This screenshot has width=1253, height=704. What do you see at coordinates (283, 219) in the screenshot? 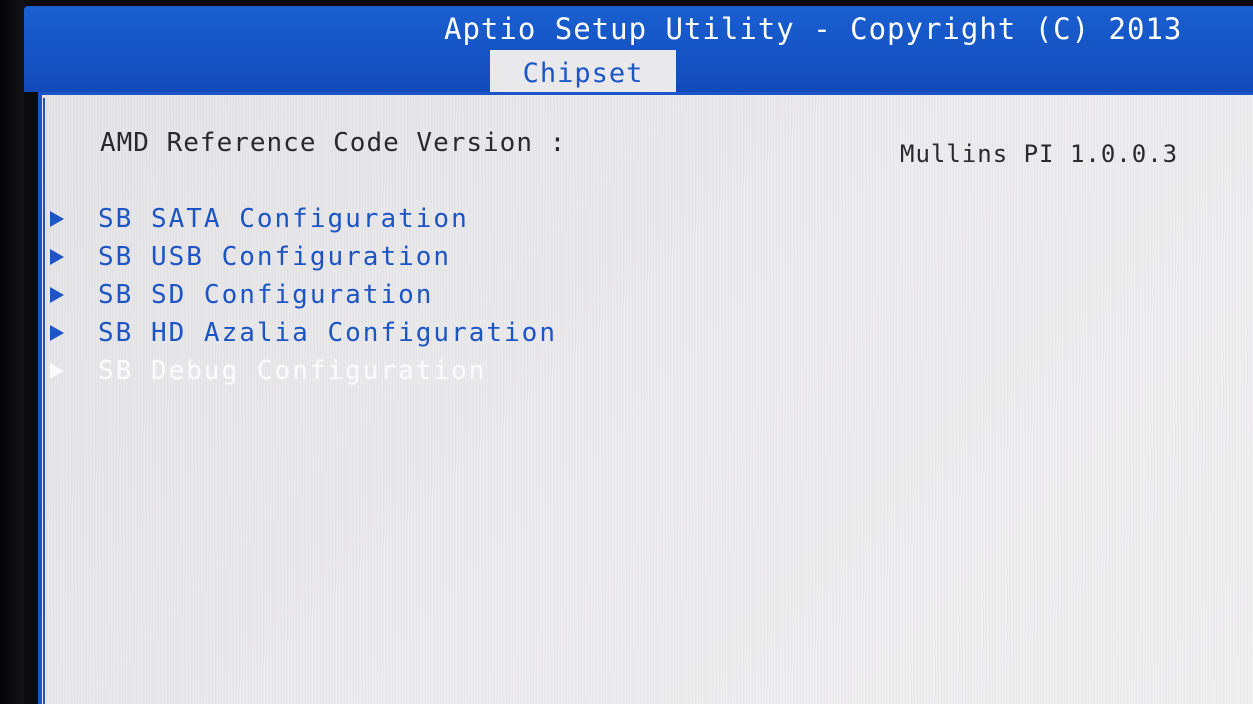
I see `menu-item-label: SB SATA Configuration` at bounding box center [283, 219].